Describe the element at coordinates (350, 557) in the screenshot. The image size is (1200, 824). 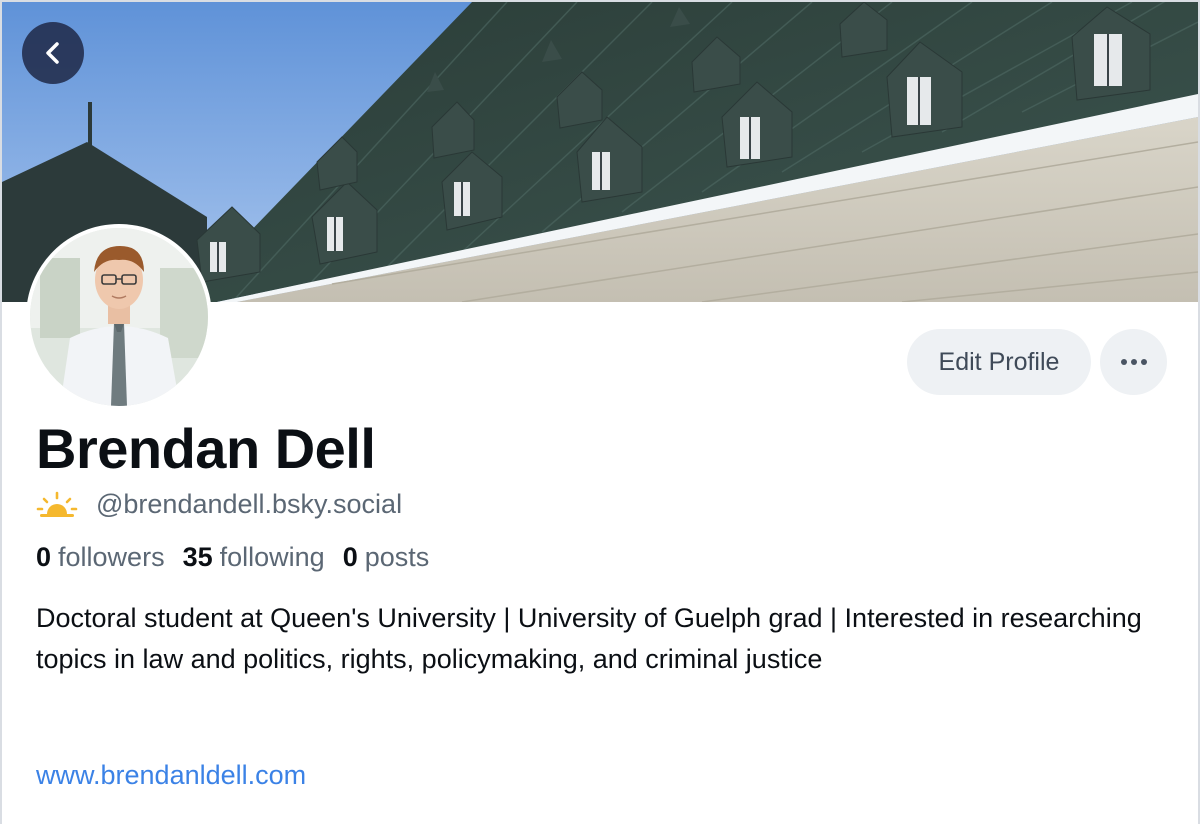
I see `posts-count: 0` at that location.